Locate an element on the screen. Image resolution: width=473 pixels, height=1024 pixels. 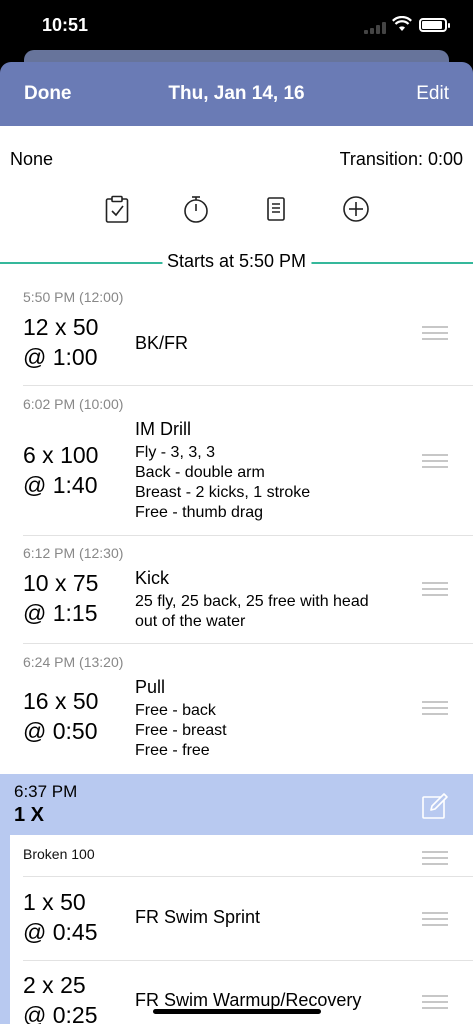
group-name-row: Broken 100 is located at coordinates (236, 856).